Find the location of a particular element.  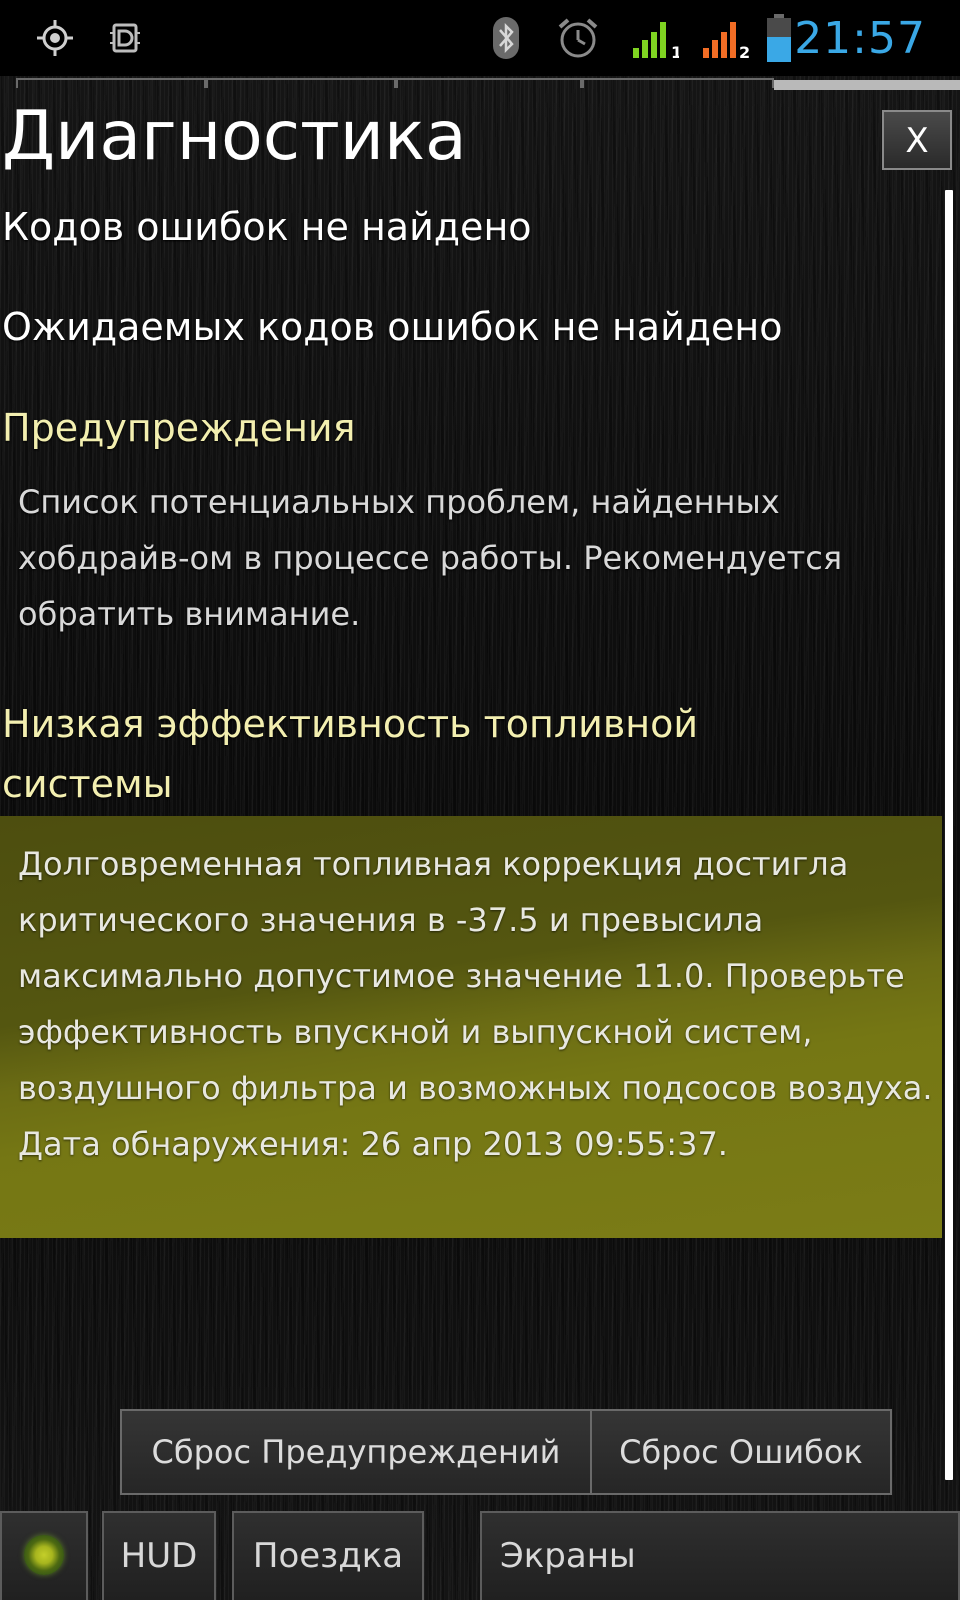

connection-status-icon is located at coordinates (44, 1555).